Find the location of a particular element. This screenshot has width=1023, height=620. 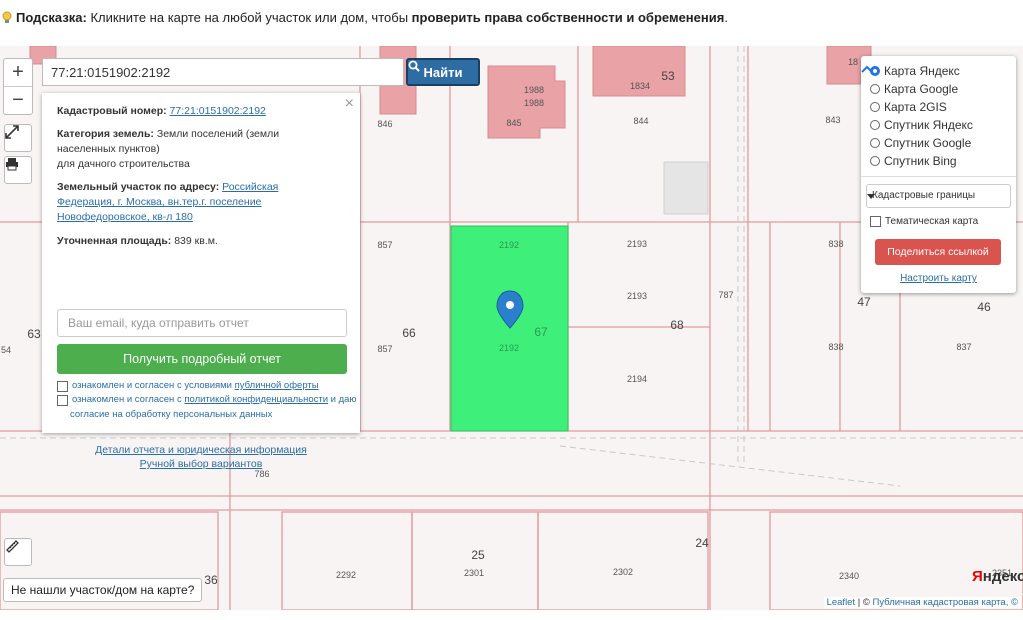

map-label: 2340 is located at coordinates (849, 576).